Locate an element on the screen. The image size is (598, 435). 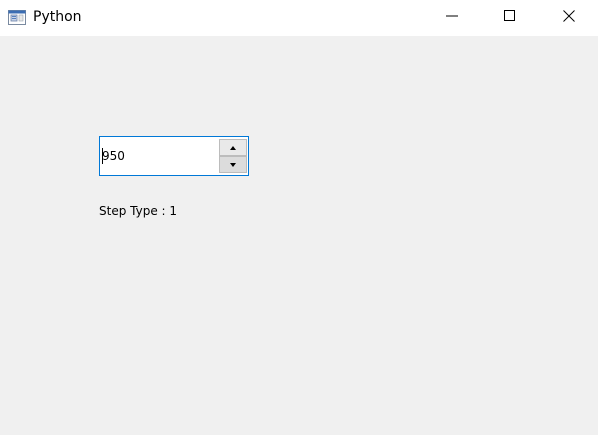
spin-up-button is located at coordinates (233, 147).